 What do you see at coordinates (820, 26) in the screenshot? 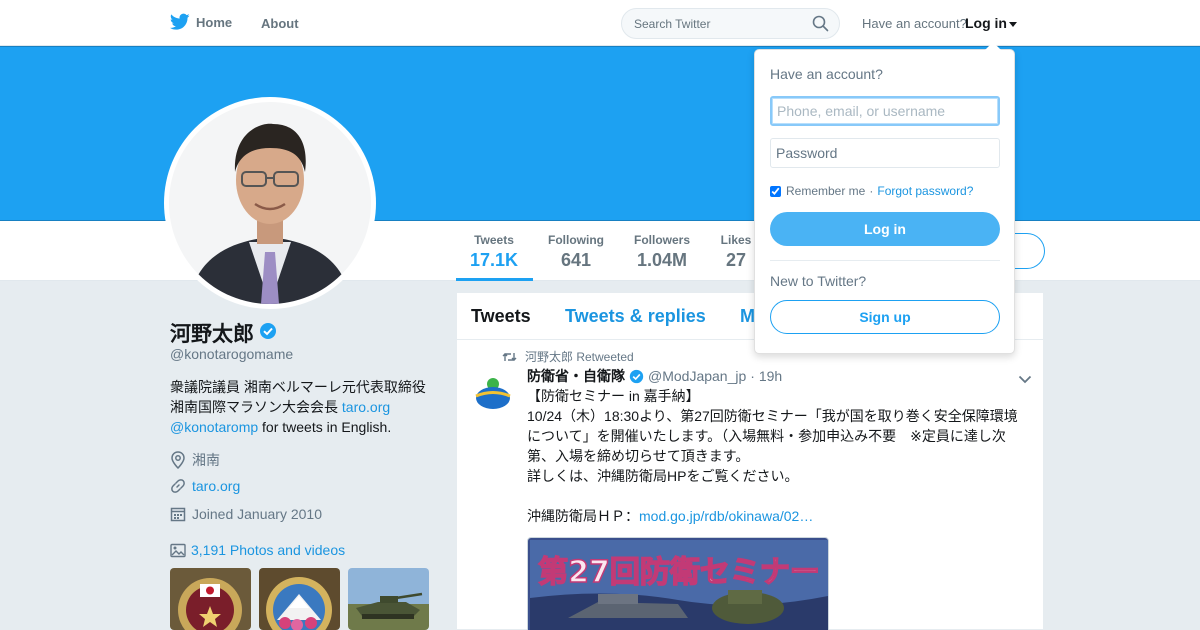
I see `search-icon` at bounding box center [820, 26].